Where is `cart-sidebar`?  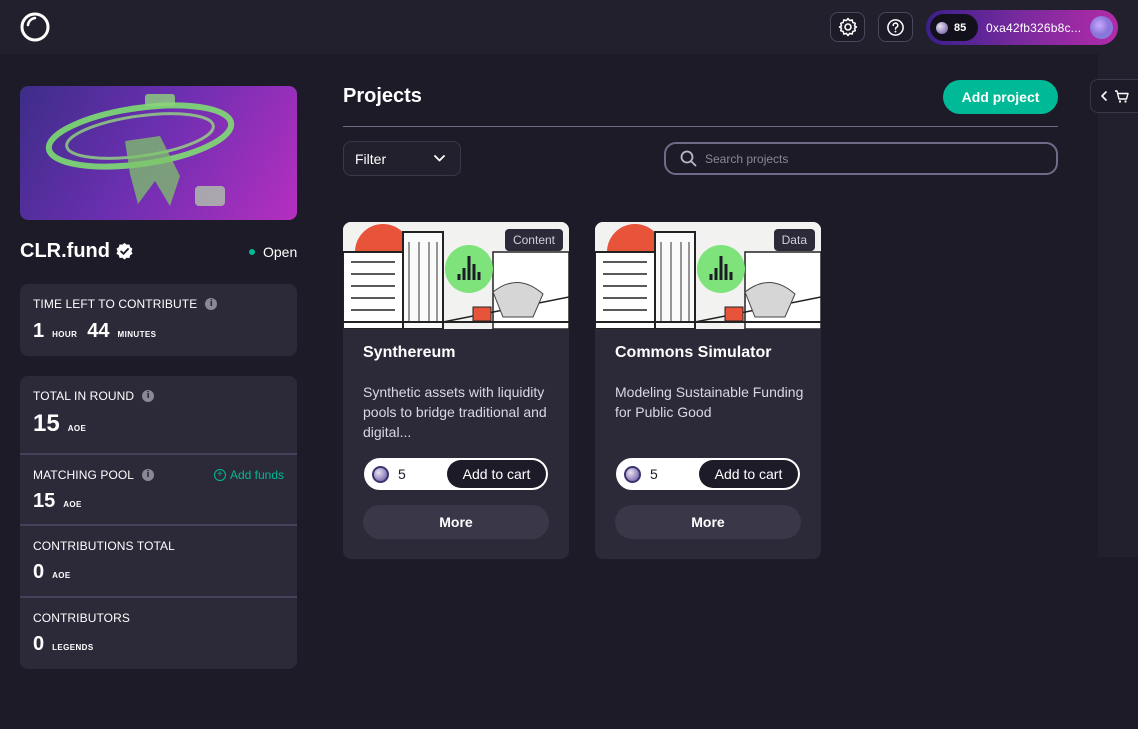
cart-sidebar is located at coordinates (1118, 305).